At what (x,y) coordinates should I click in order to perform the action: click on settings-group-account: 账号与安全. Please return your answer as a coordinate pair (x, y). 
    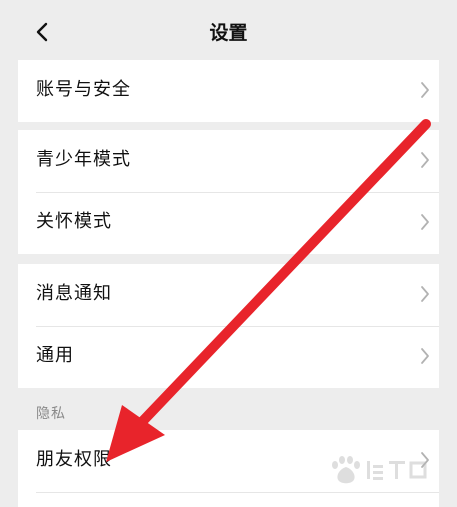
    Looking at the image, I should click on (228, 91).